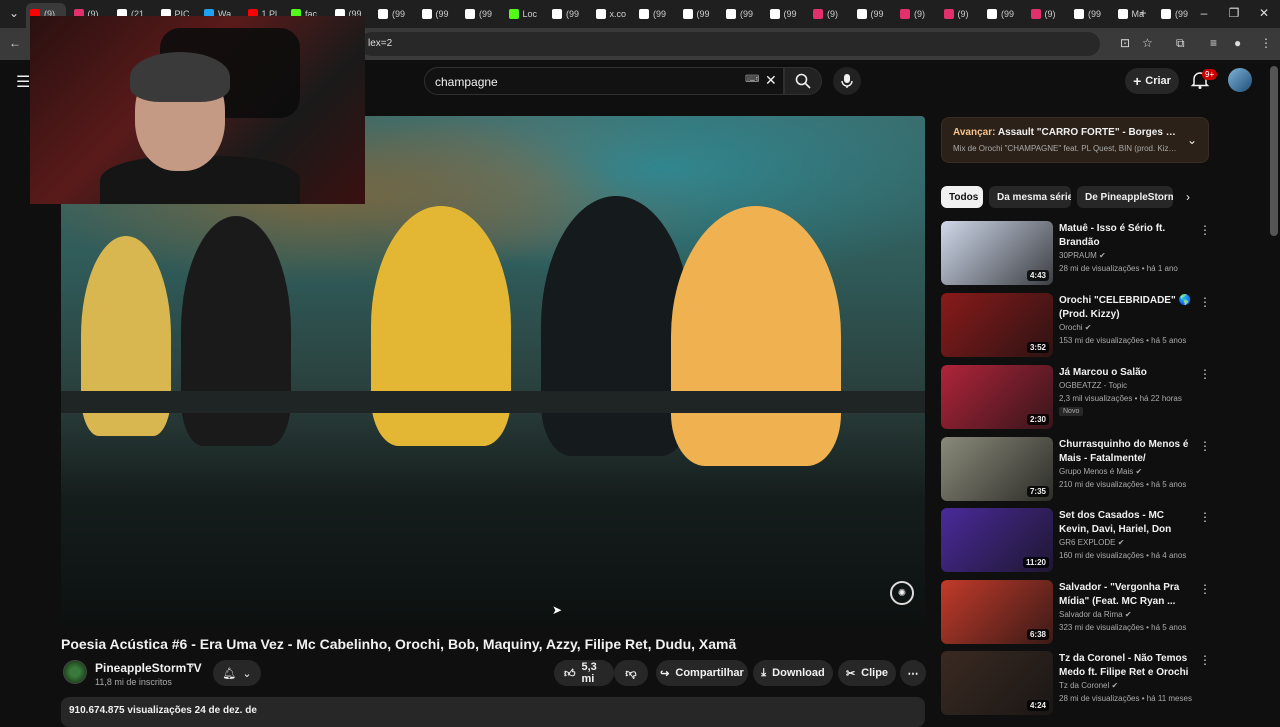 This screenshot has height=727, width=1280. I want to click on chip-same-series: Da mesma série, so click(1030, 197).